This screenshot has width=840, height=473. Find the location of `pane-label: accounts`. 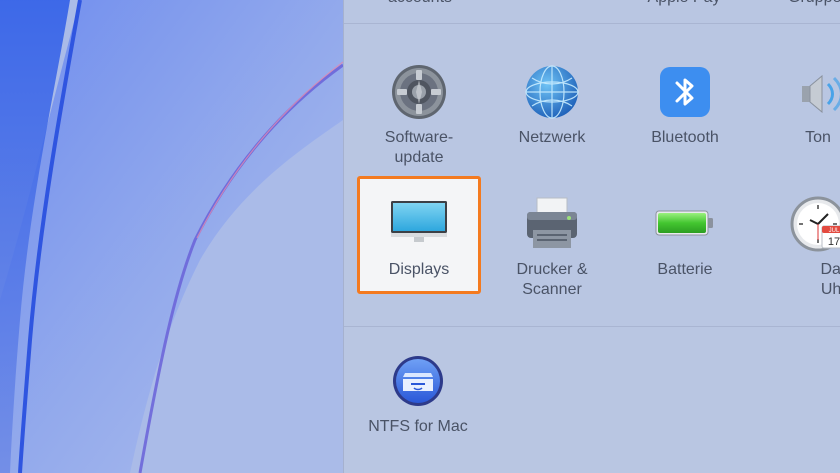

pane-label: accounts is located at coordinates (420, 4).